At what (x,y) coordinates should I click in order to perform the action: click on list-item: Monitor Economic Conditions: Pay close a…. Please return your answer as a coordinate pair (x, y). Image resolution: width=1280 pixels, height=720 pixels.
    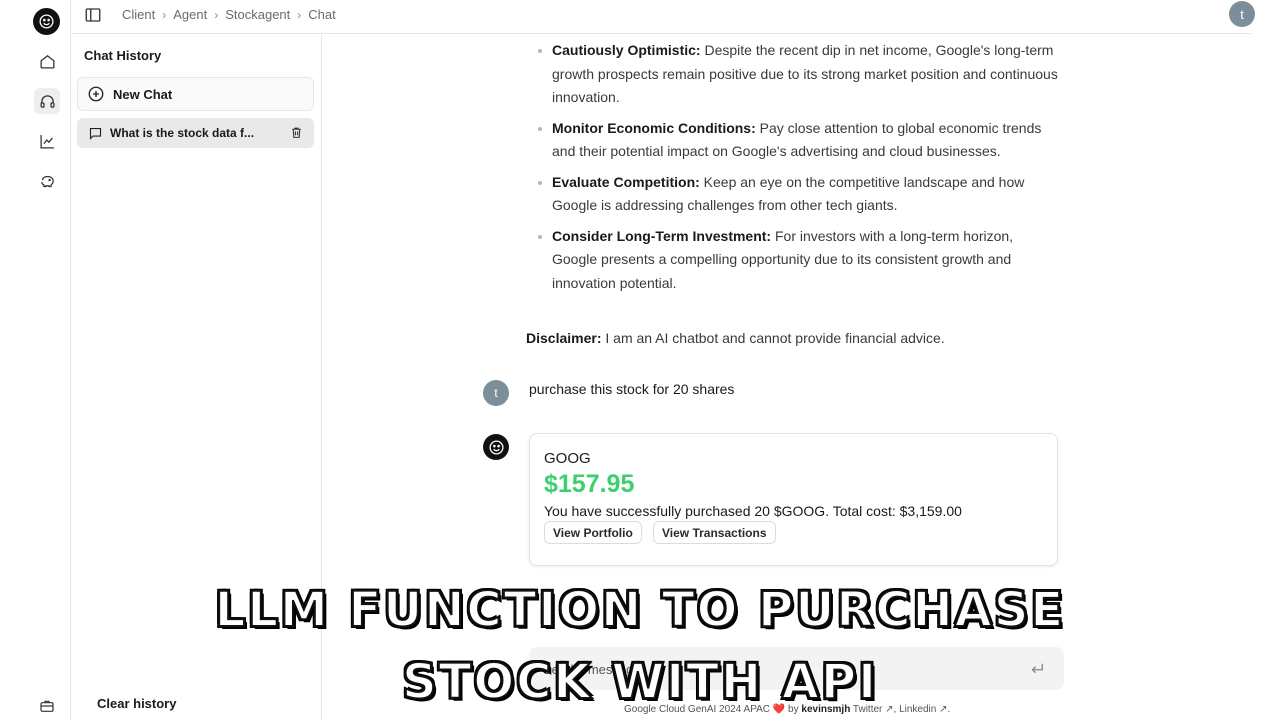
    Looking at the image, I should click on (800, 140).